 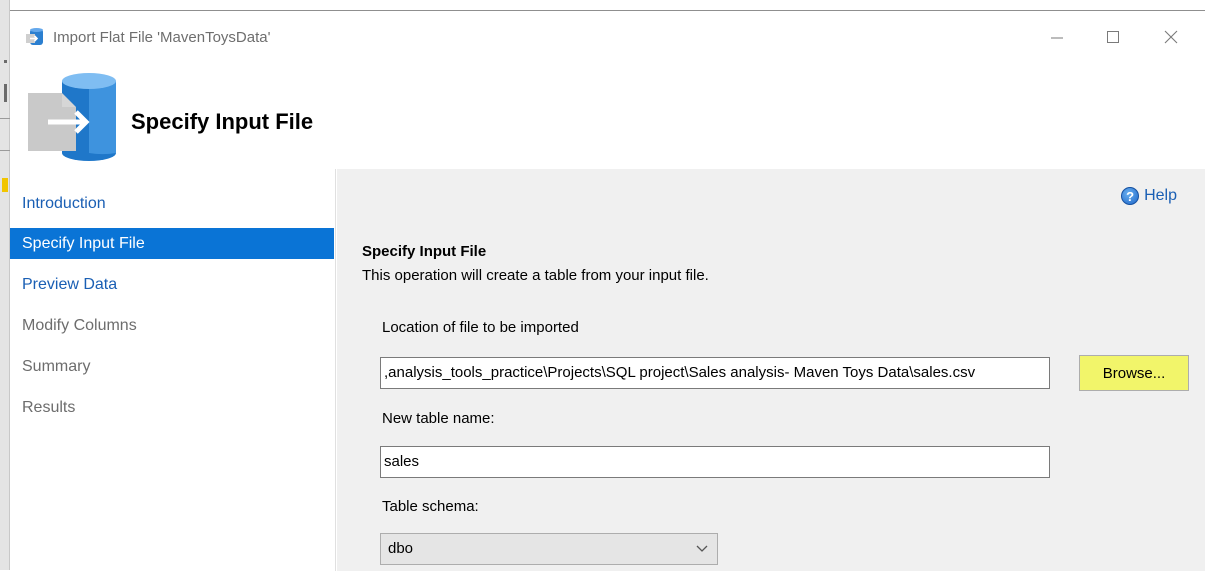 I want to click on import-database-icon, so click(x=72, y=117).